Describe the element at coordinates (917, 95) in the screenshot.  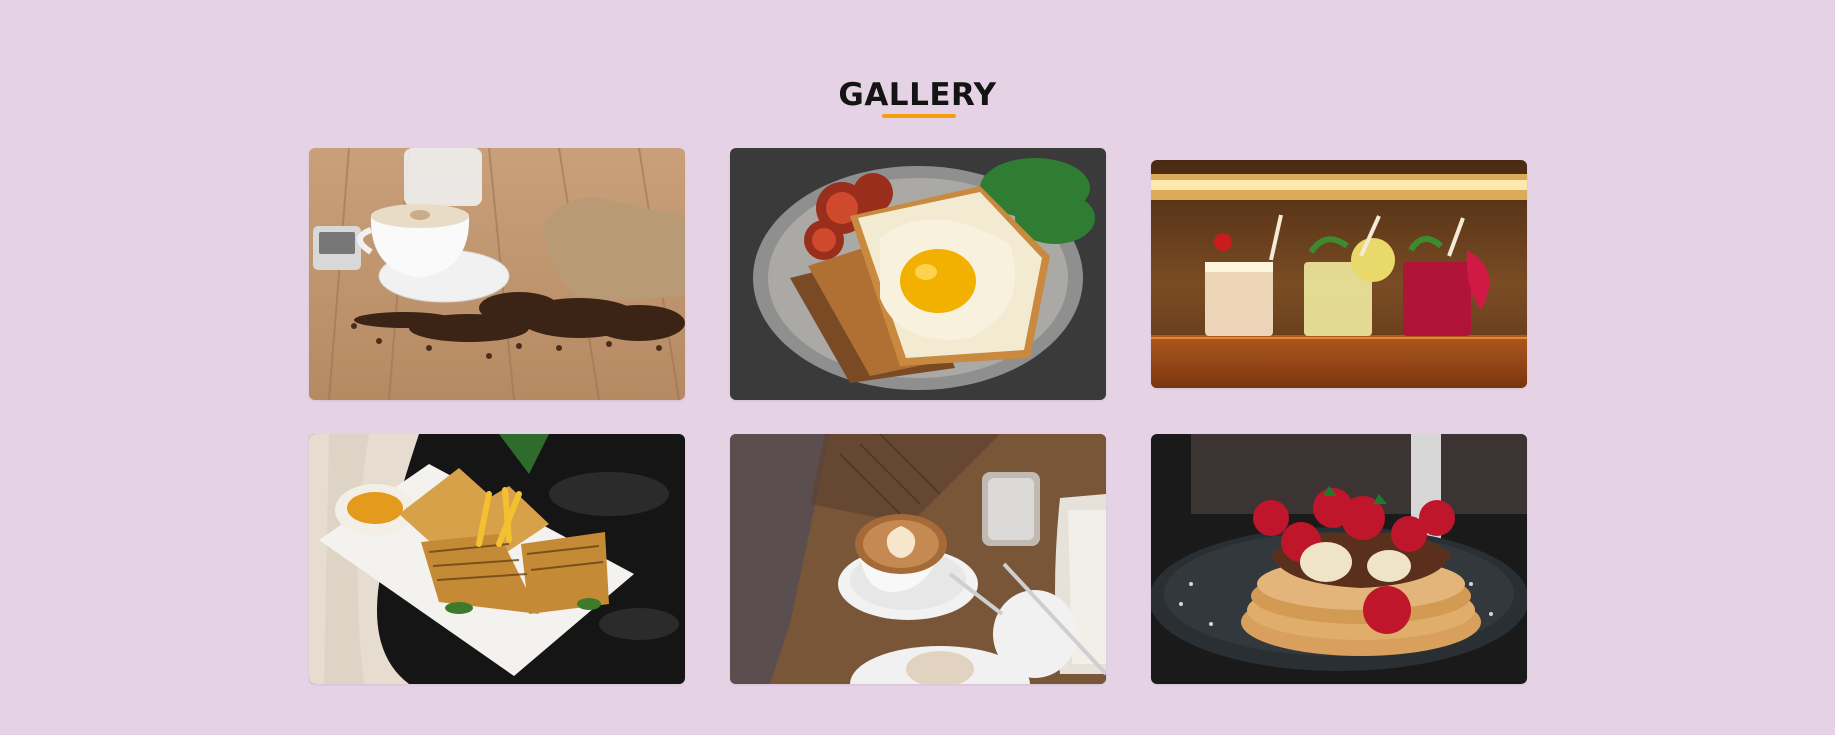
I see `gallery-title: GALLERY` at that location.